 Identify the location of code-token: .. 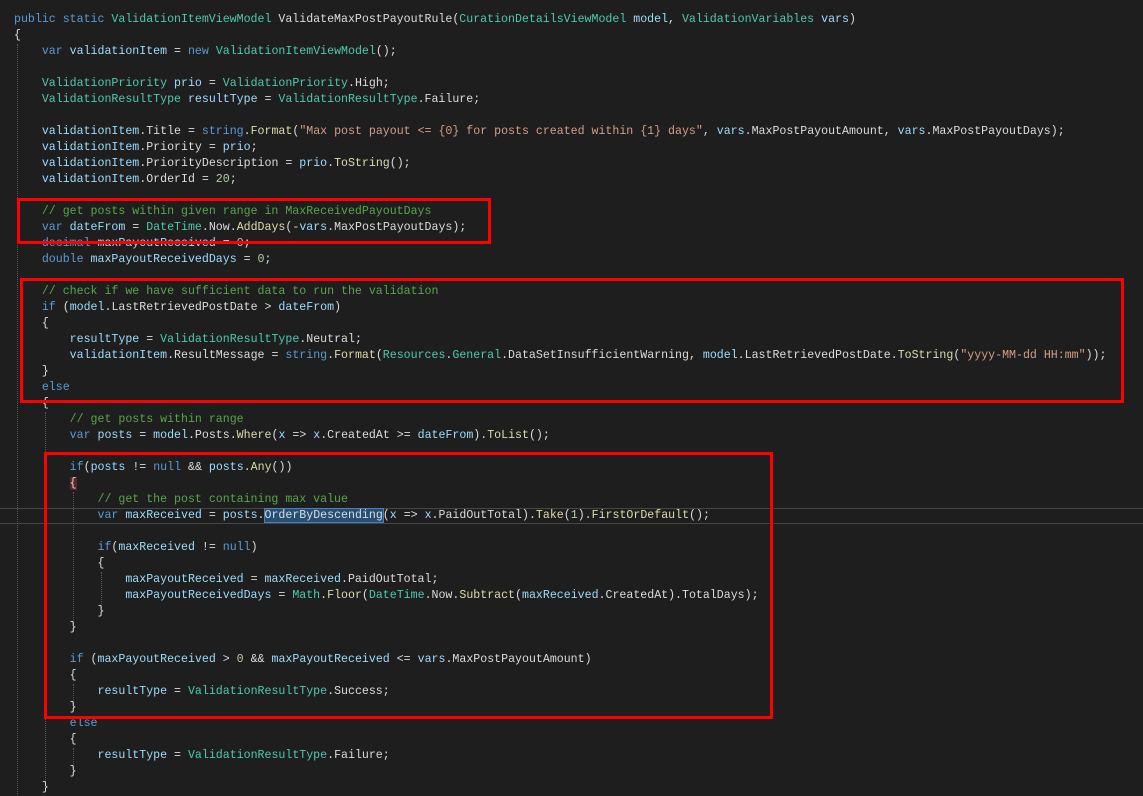
(247, 131).